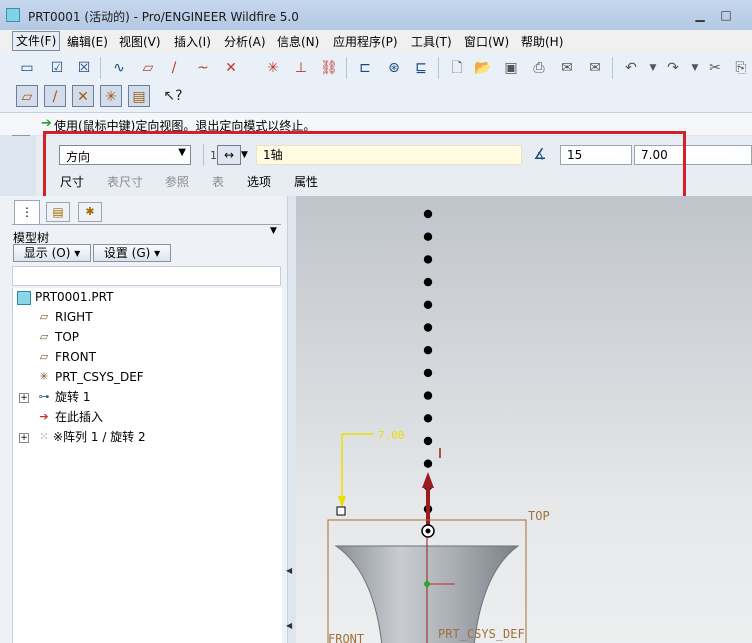  I want to click on tree-item-label: 旋转 1, so click(73, 397).